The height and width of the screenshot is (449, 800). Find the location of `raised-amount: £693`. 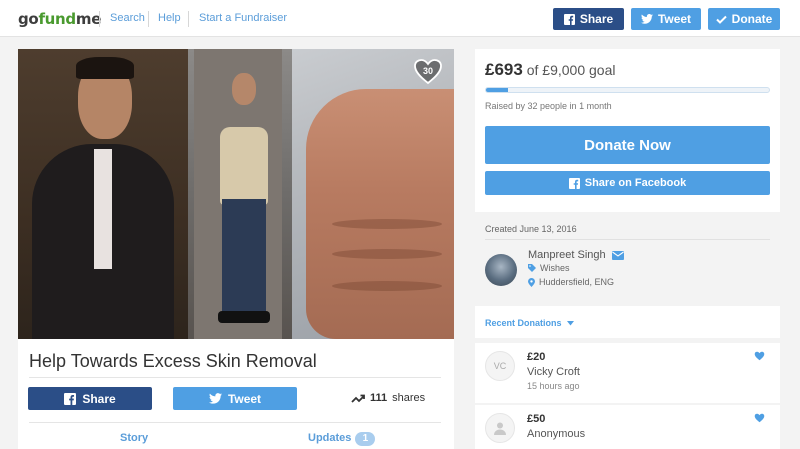

raised-amount: £693 is located at coordinates (504, 69).